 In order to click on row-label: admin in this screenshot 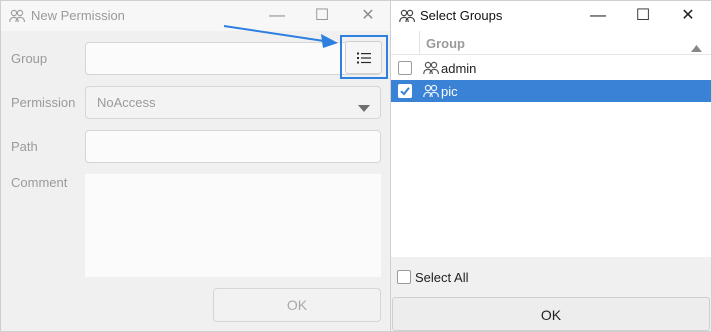, I will do `click(459, 68)`.